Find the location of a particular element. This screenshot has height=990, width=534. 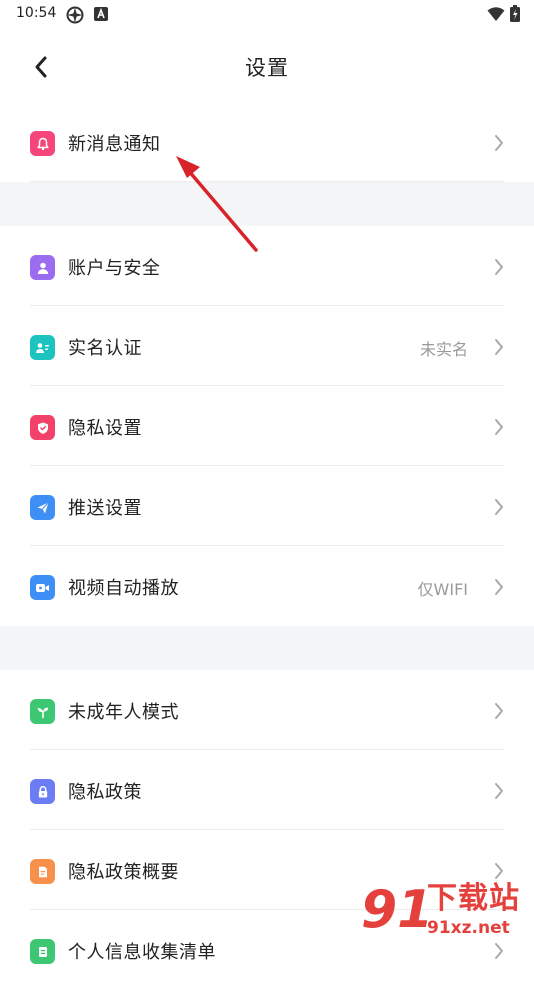

settings-item-push-settings: 推送设置 is located at coordinates (267, 506).